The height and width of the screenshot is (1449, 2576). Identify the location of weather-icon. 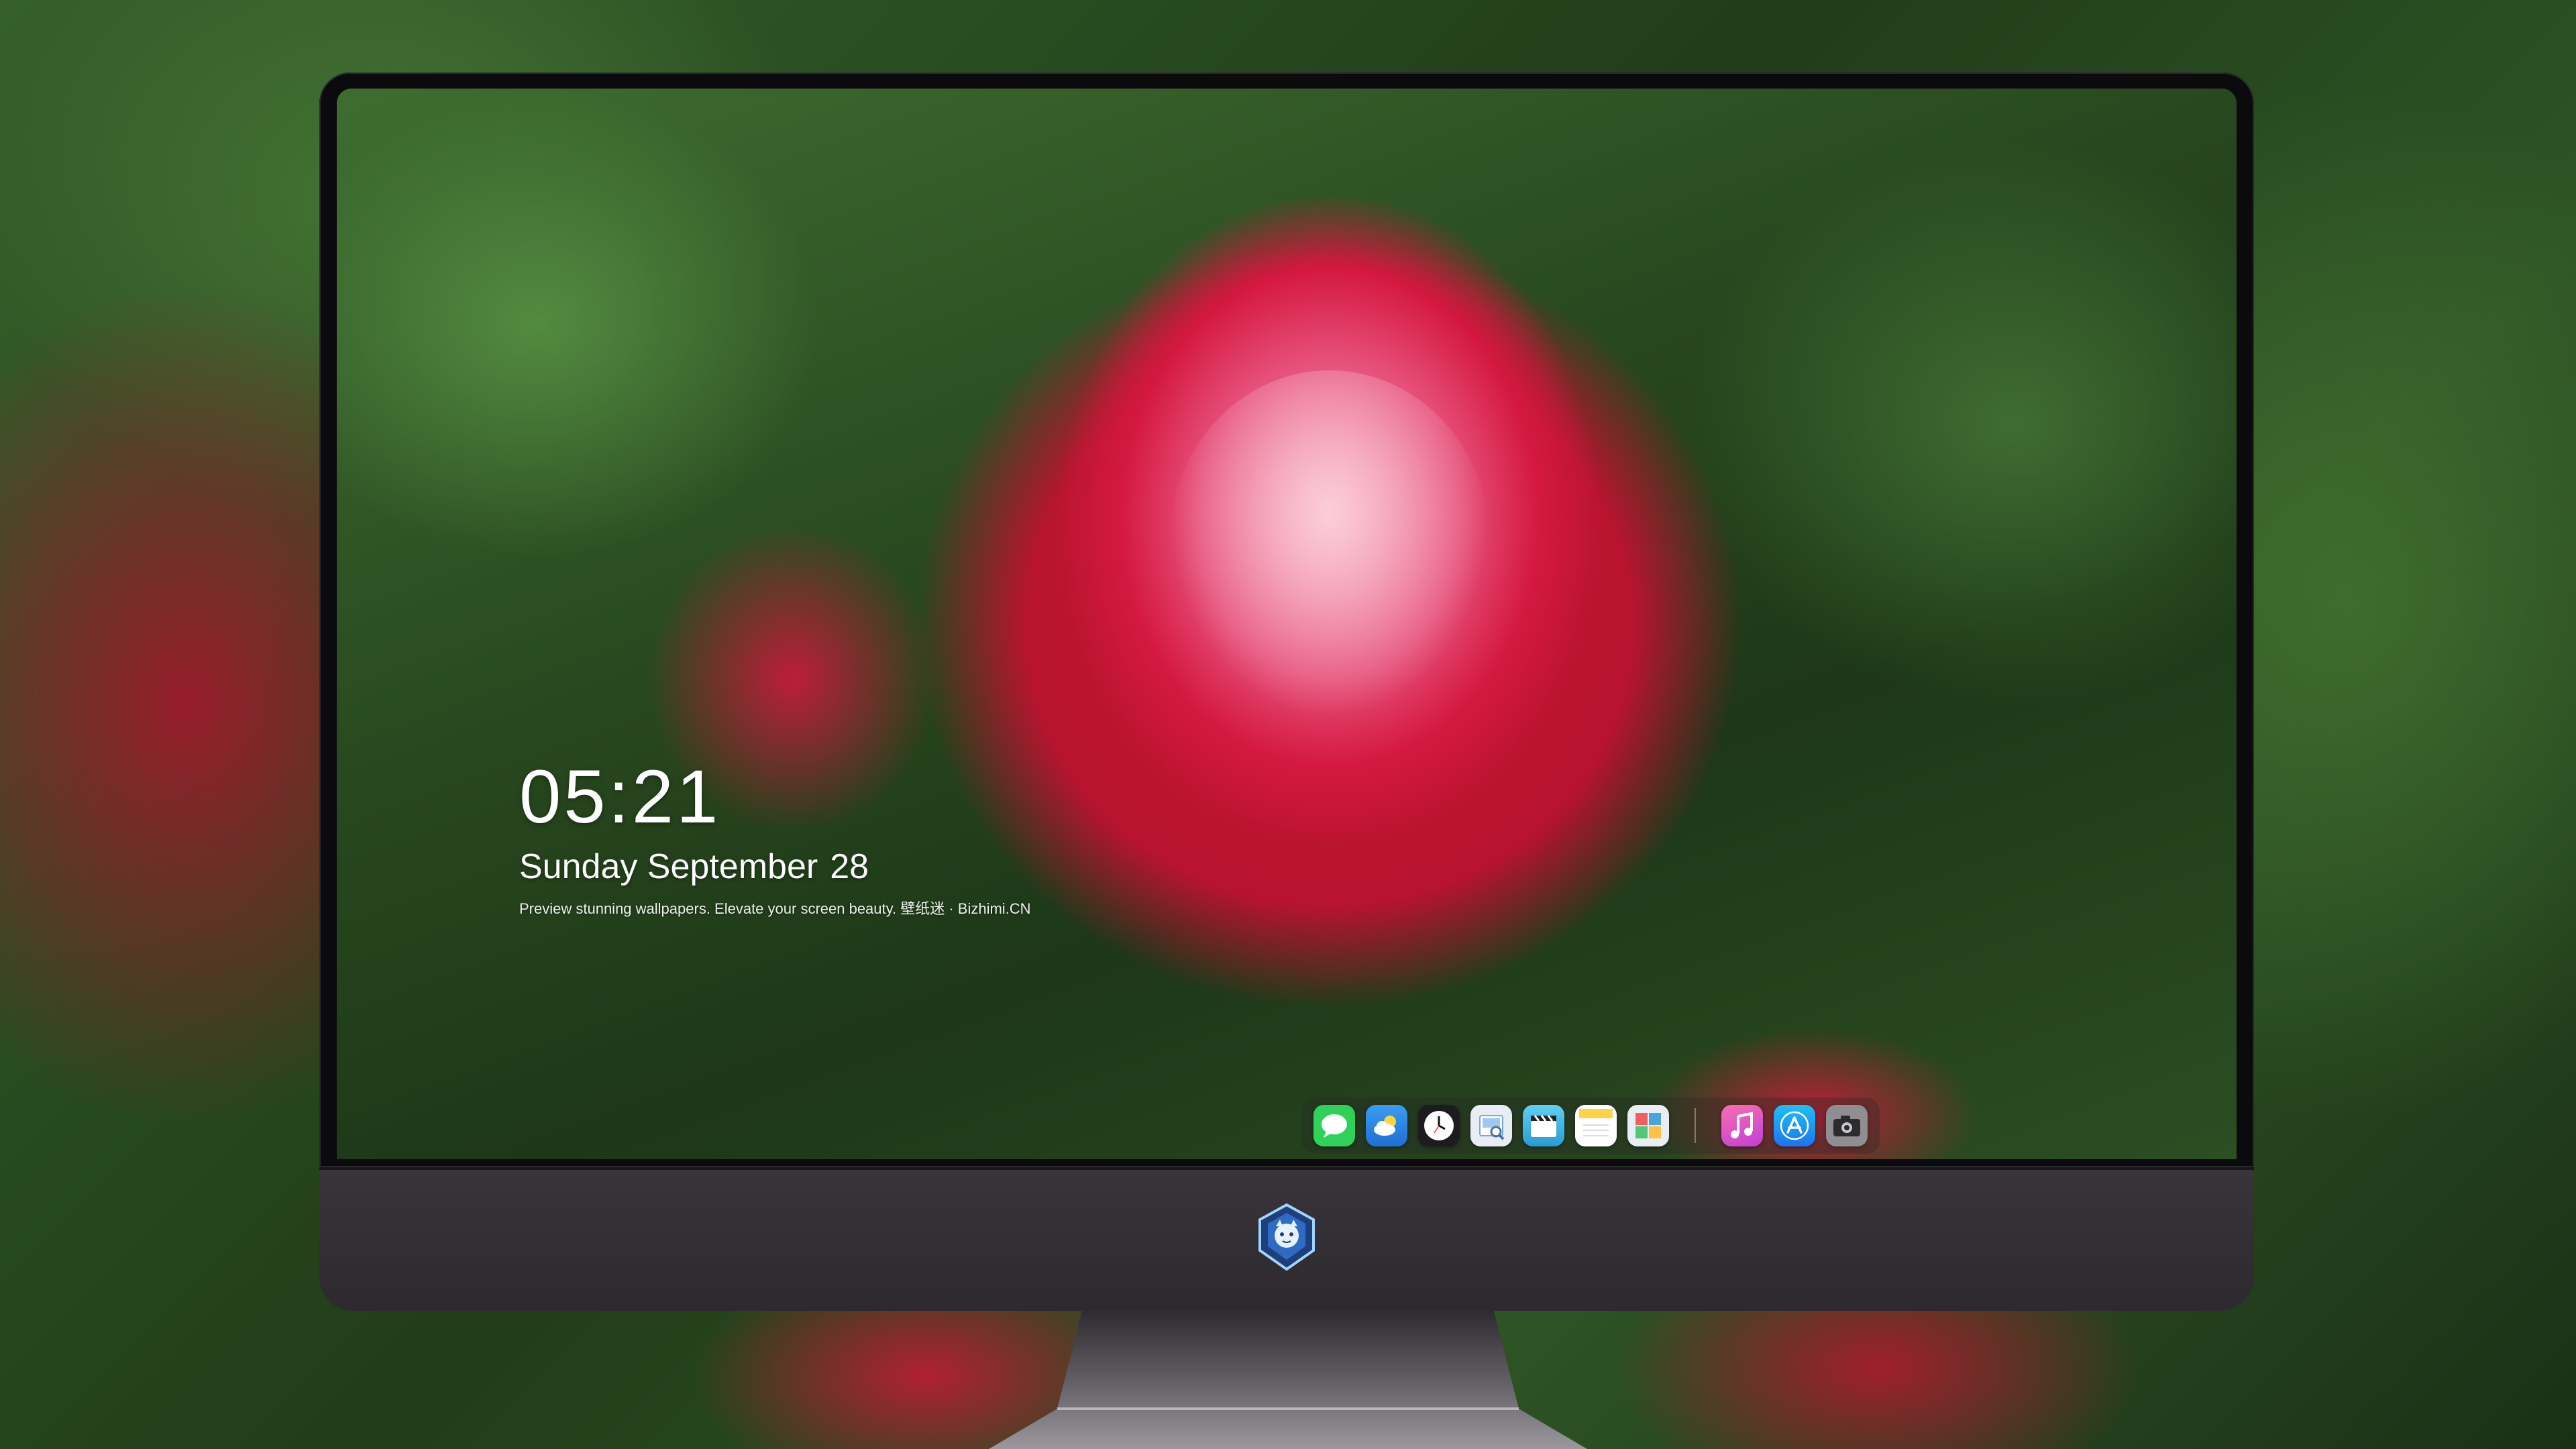
(1386, 1125).